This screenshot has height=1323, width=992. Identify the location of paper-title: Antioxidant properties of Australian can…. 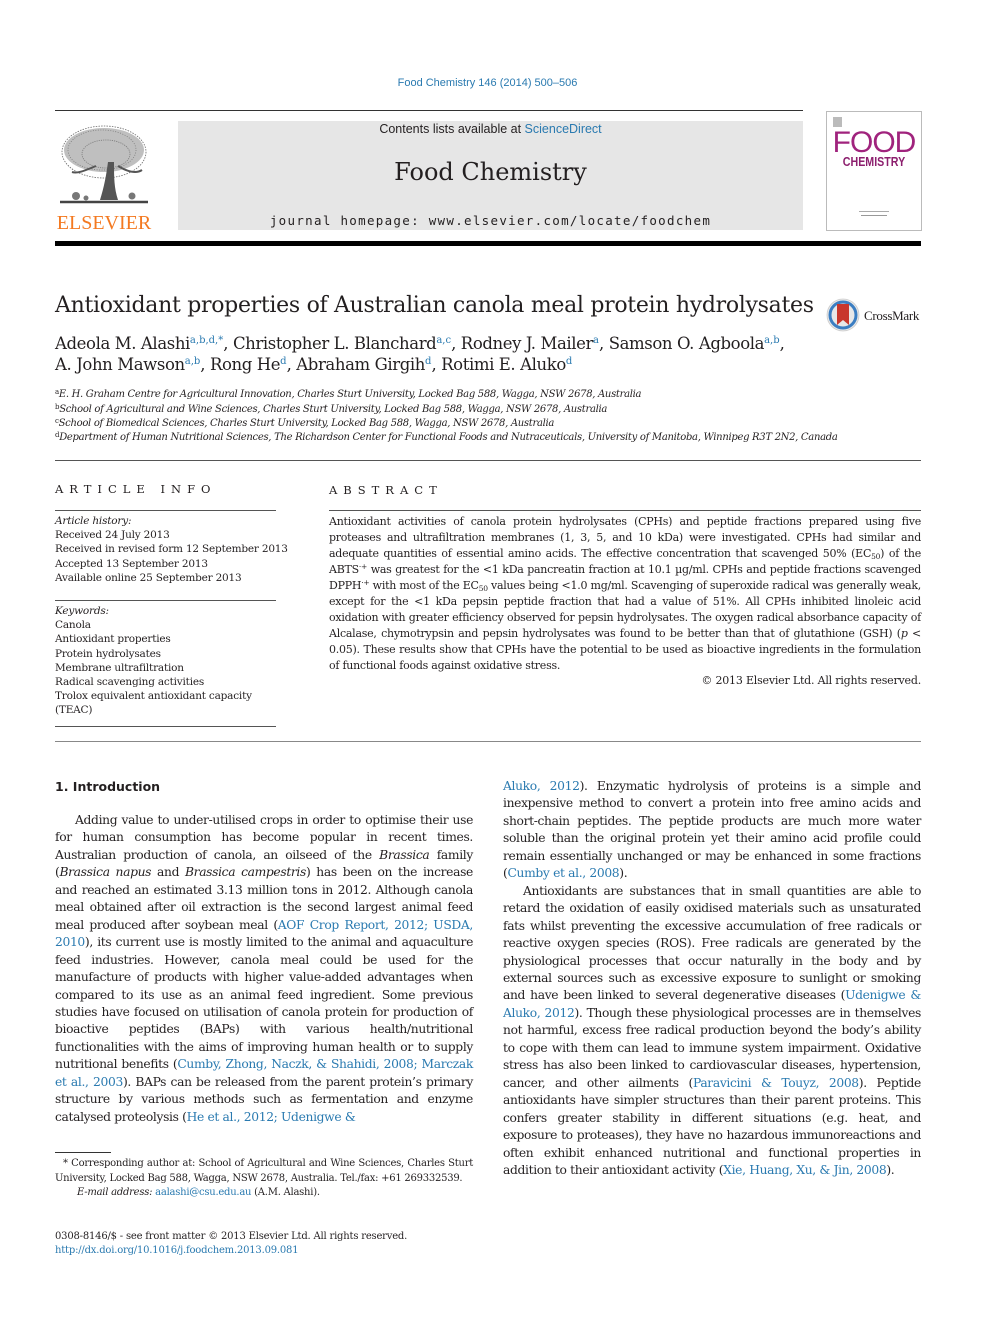
(434, 305).